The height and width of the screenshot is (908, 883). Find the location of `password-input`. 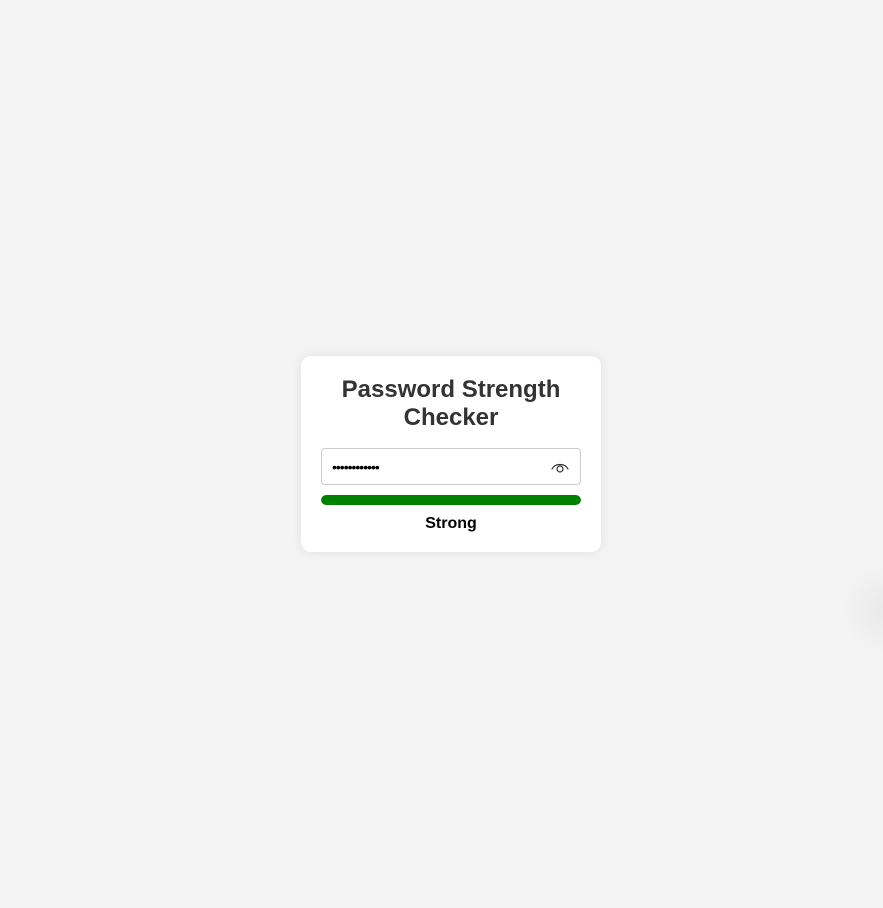

password-input is located at coordinates (451, 466).